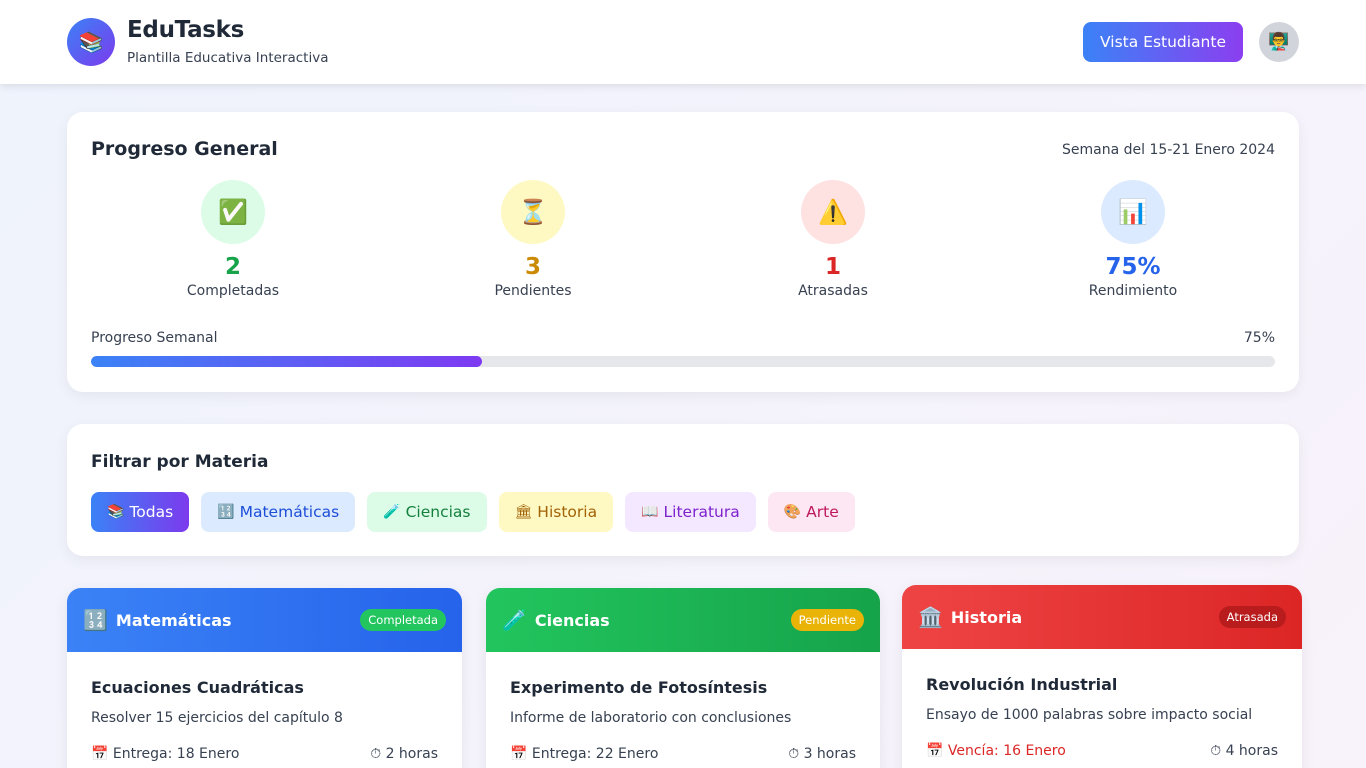  I want to click on stat-pending: ⏳ 3 Pendientes, so click(533, 239).